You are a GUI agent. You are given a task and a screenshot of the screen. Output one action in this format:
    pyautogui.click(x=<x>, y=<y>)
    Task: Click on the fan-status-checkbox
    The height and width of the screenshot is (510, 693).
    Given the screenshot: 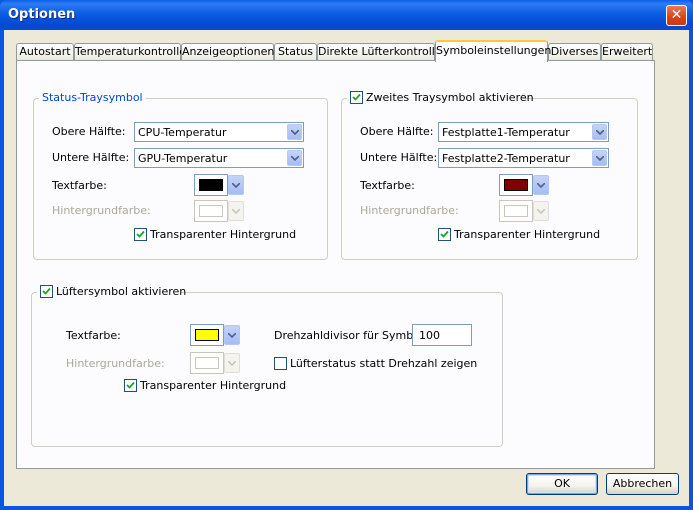 What is the action you would take?
    pyautogui.click(x=280, y=363)
    